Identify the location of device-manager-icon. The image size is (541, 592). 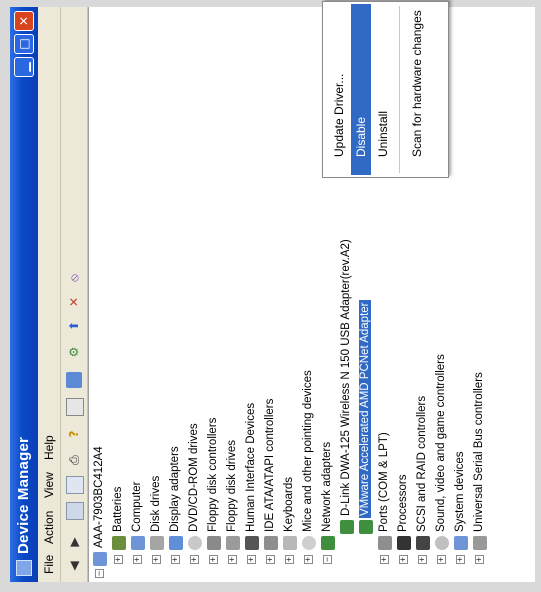
(24, 568).